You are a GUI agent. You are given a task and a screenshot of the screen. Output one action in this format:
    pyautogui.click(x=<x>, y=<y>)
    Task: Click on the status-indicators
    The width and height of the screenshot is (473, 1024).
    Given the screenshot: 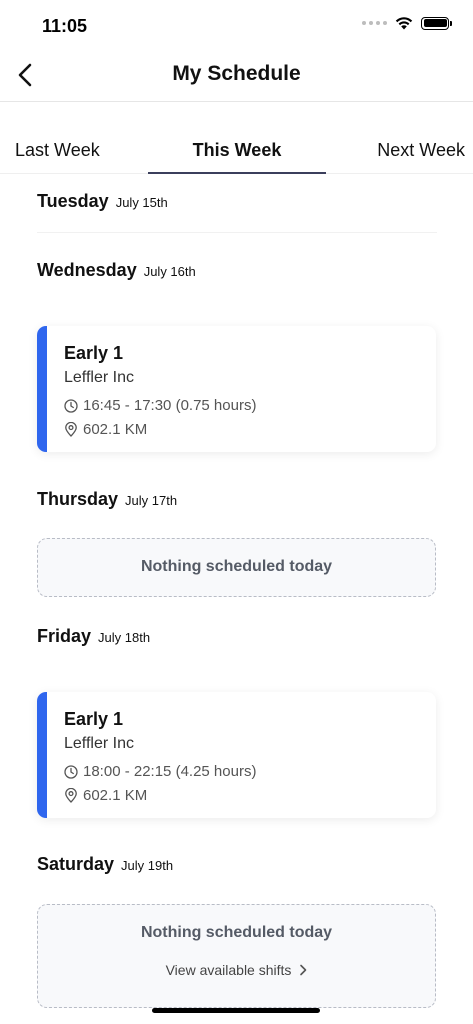 What is the action you would take?
    pyautogui.click(x=407, y=23)
    